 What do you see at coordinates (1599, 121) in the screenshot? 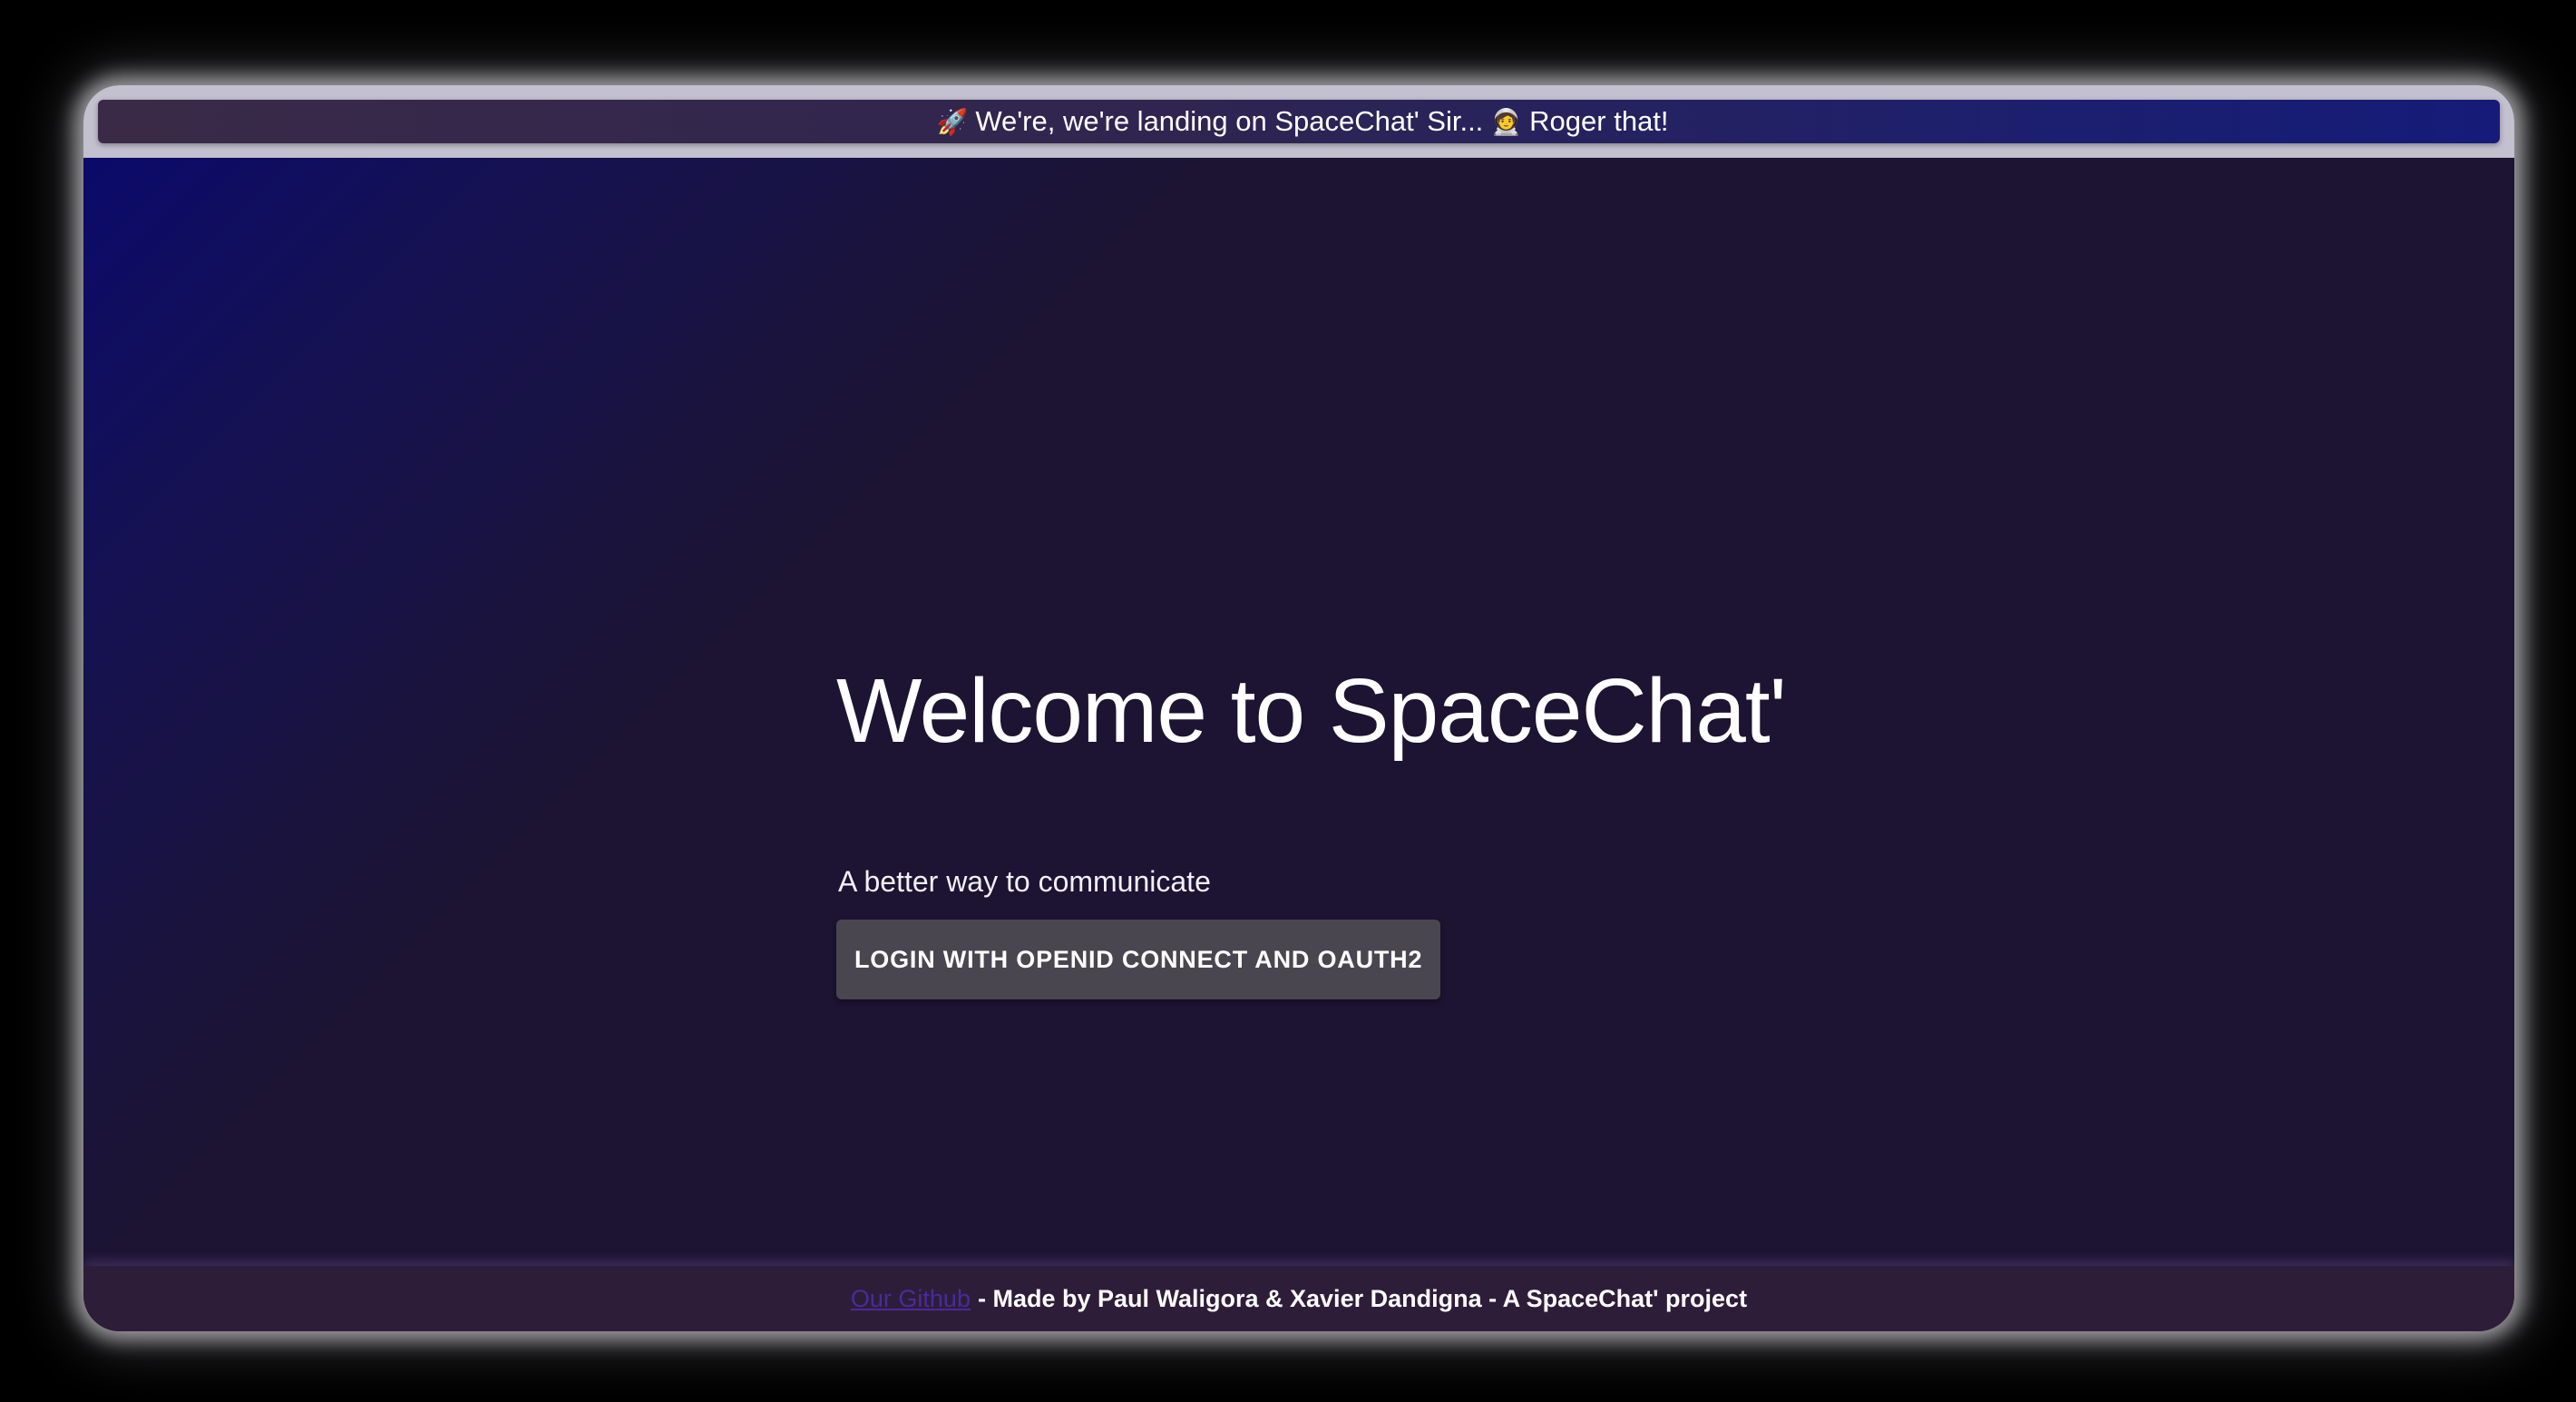
I see `banner-text-end: Roger that!` at bounding box center [1599, 121].